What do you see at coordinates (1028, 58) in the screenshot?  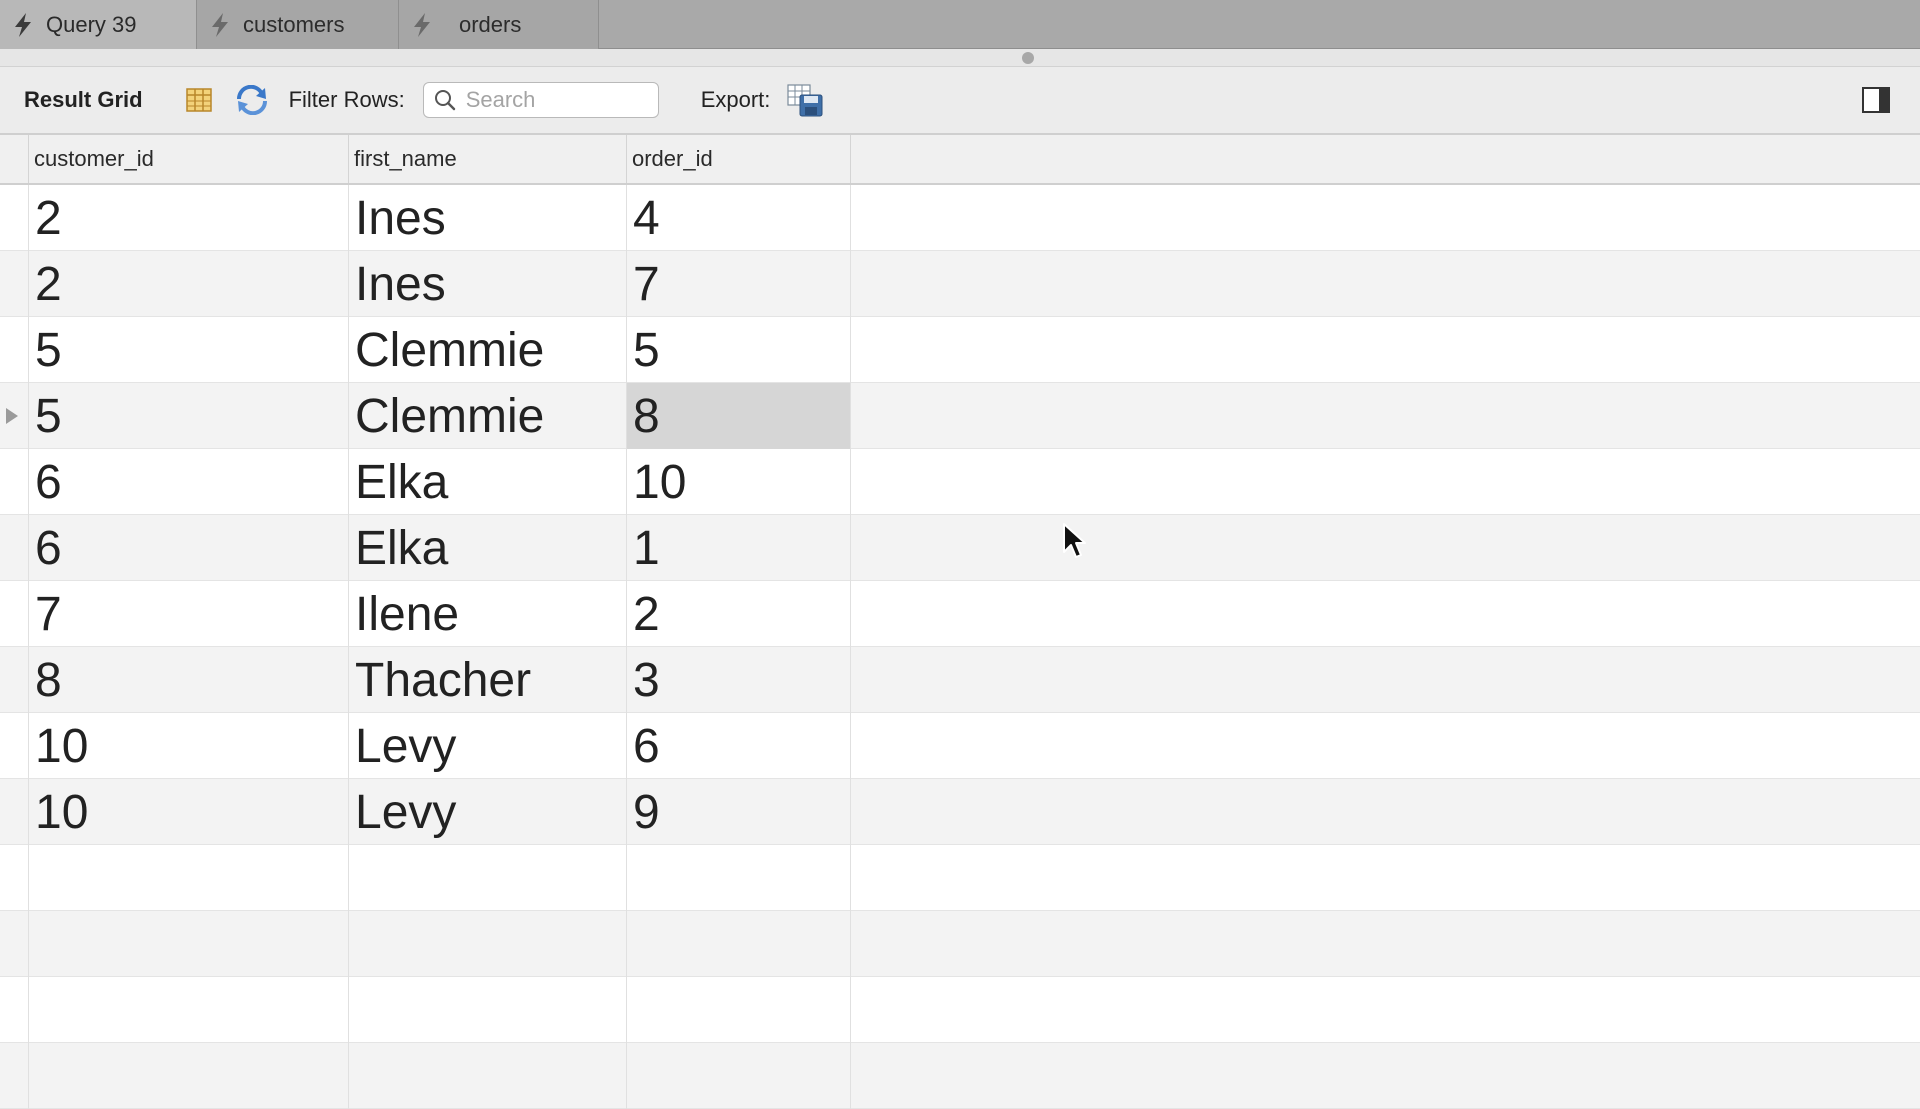 I see `splitter-handle` at bounding box center [1028, 58].